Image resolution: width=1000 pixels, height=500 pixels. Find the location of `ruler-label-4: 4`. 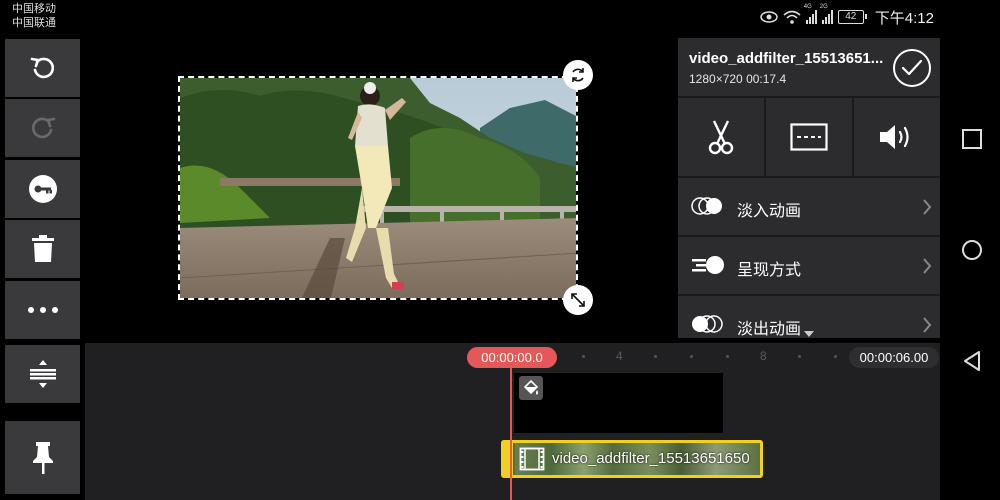

ruler-label-4: 4 is located at coordinates (619, 356).